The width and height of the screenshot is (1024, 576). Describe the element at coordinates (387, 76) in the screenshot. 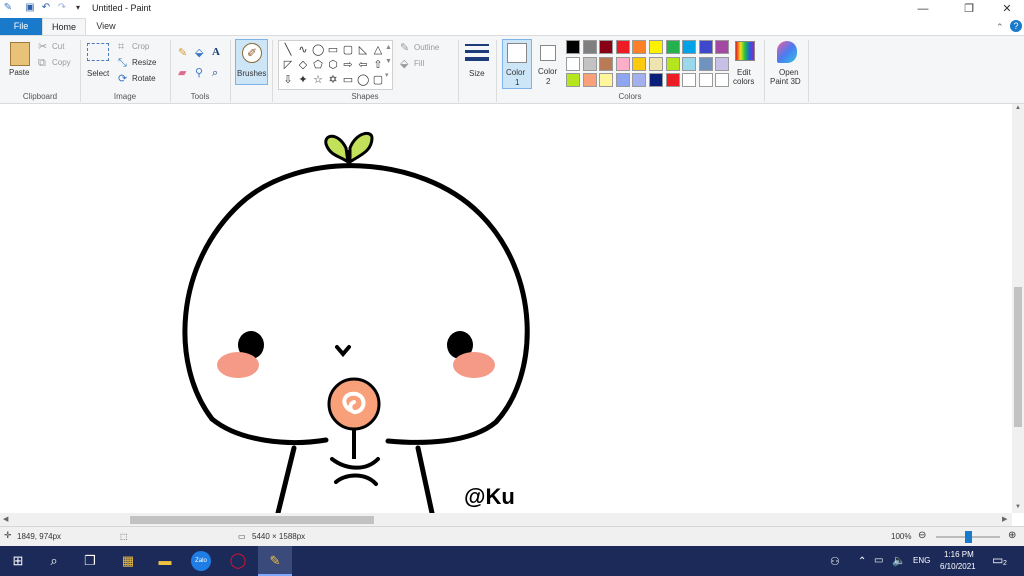

I see `shapes-more-icon: ▾` at that location.